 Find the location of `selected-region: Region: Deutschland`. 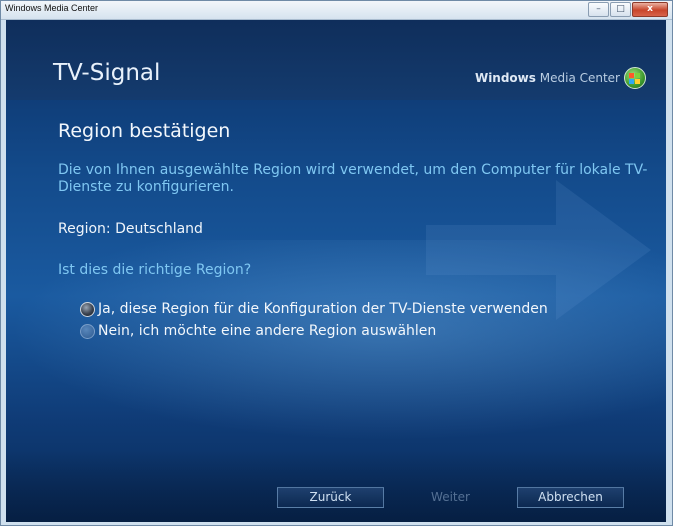

selected-region: Region: Deutschland is located at coordinates (130, 229).